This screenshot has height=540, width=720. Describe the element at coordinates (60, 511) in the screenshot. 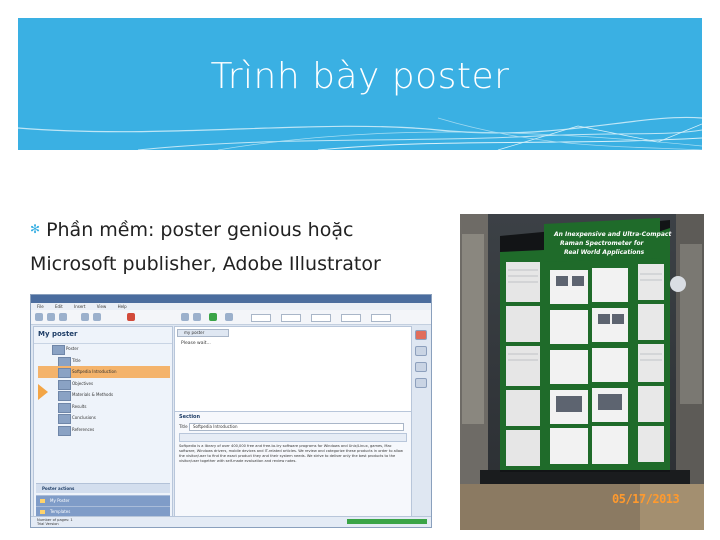

I see `link-label: Templates` at that location.